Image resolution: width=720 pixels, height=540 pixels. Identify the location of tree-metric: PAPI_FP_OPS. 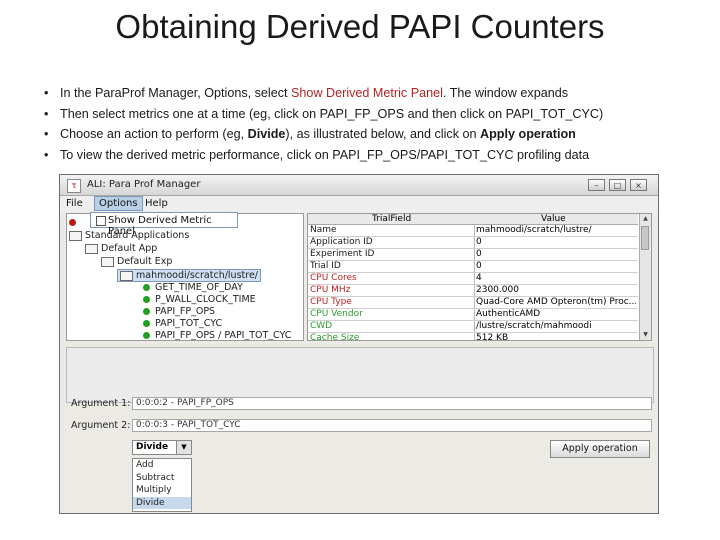
(179, 311).